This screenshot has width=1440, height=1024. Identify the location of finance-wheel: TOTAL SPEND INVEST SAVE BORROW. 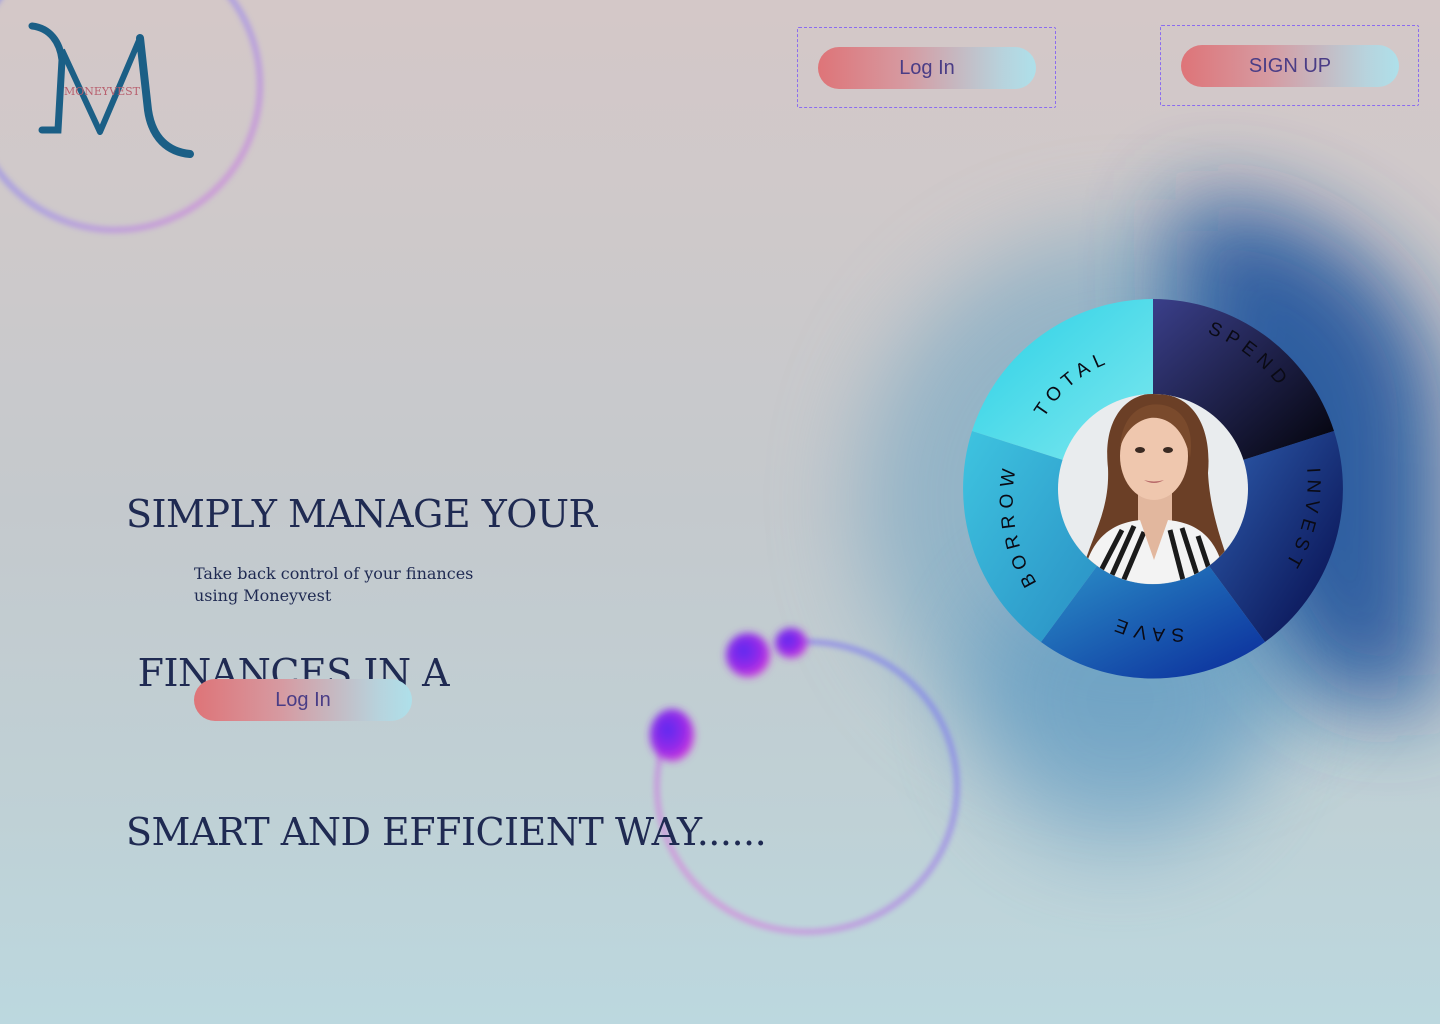
(1153, 489).